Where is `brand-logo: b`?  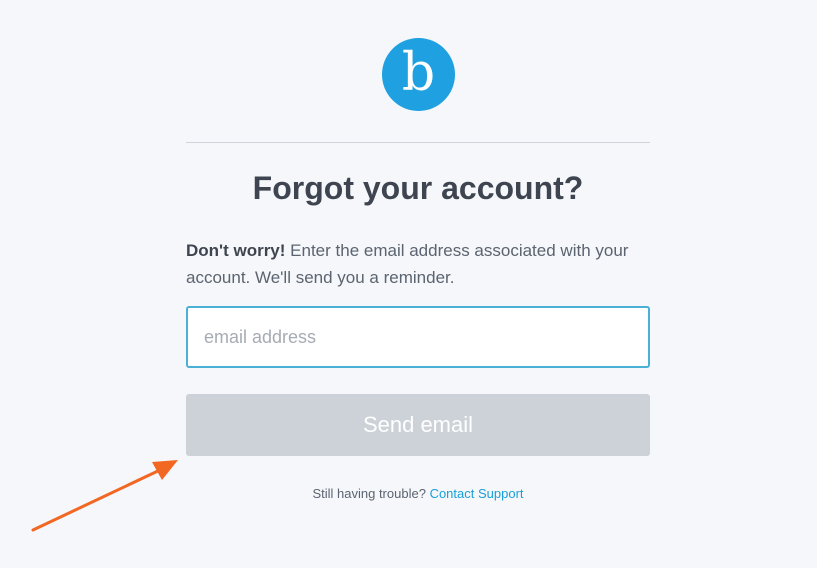 brand-logo: b is located at coordinates (418, 74).